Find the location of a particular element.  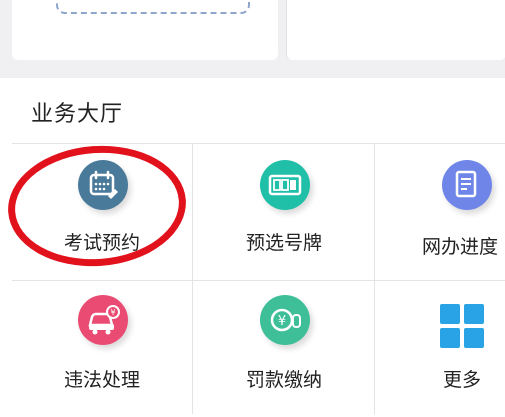

license-plate-icon is located at coordinates (285, 185).